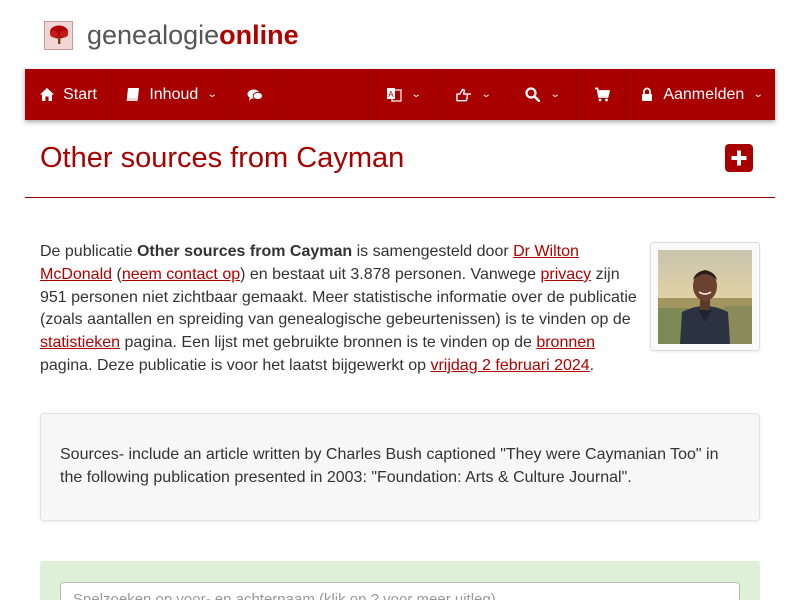 This screenshot has height=600, width=800. I want to click on site-header: genealogieonline, so click(171, 35).